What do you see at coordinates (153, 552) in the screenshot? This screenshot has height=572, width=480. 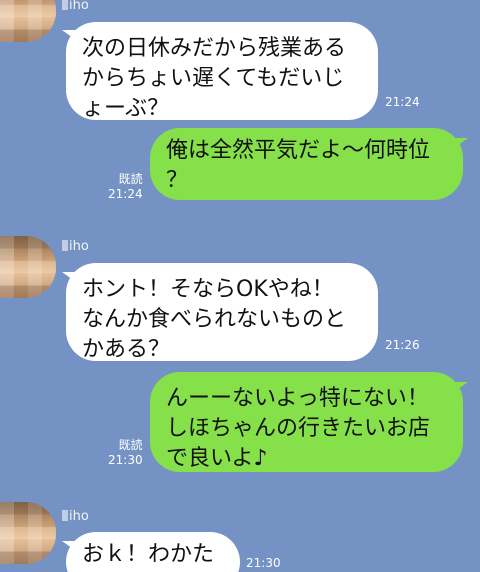 I see `message-bubble: おｋ！わかた` at bounding box center [153, 552].